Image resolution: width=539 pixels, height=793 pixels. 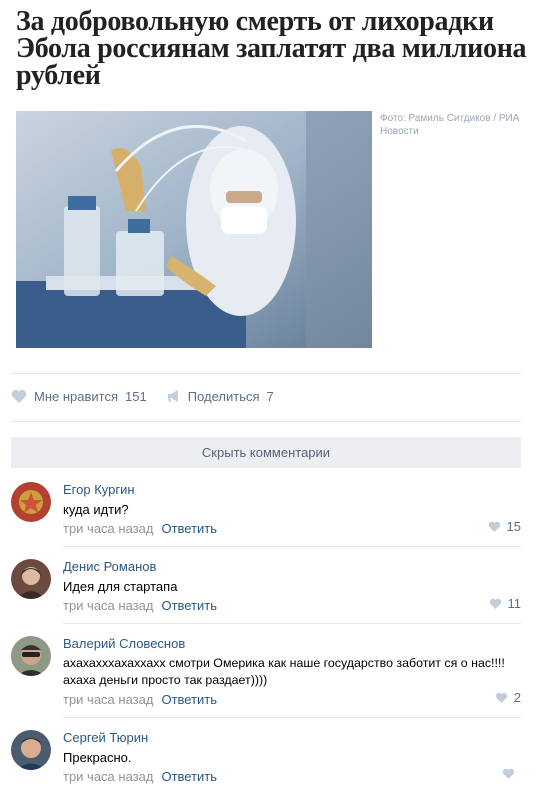 I want to click on comment-author: Егор Кургин, so click(x=292, y=490).